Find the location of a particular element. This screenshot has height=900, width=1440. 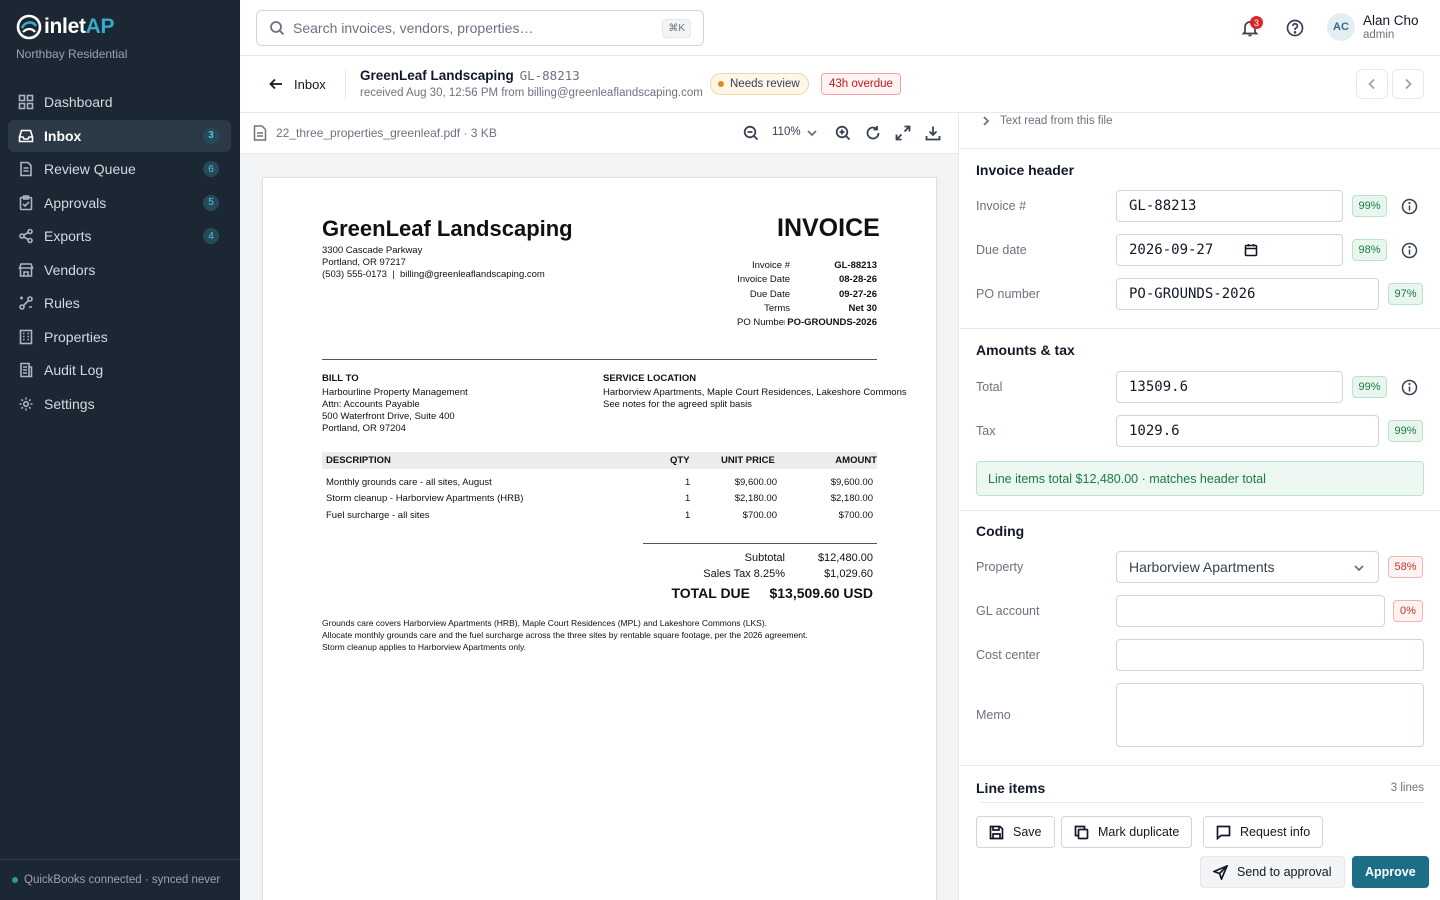

invoice-vendor-name: GreenLeaf Landscaping is located at coordinates (447, 228).